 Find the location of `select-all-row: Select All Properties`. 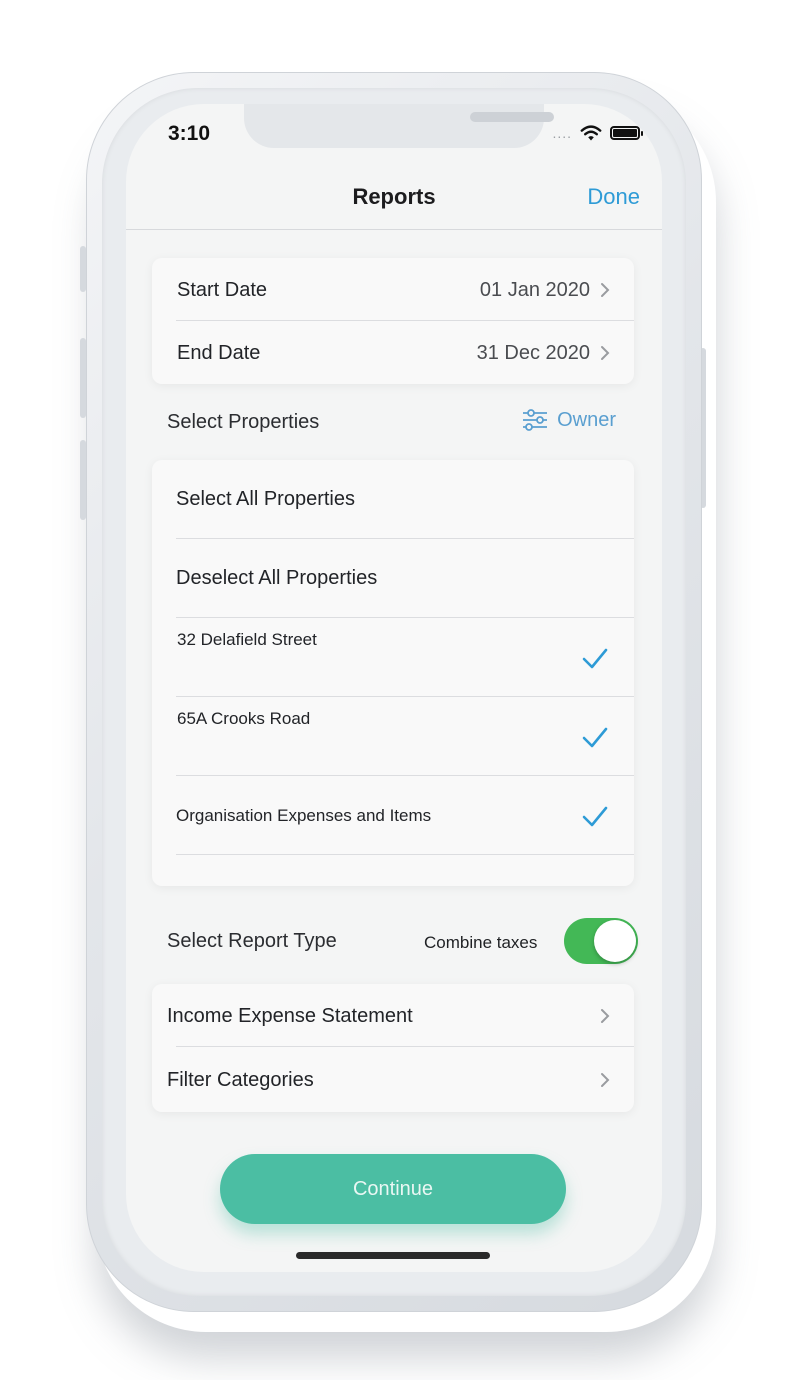

select-all-row: Select All Properties is located at coordinates (393, 499).